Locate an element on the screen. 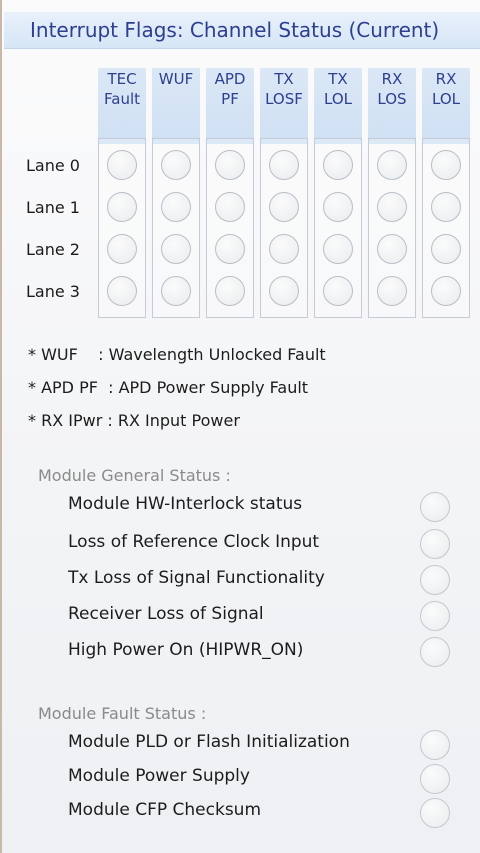 The height and width of the screenshot is (853, 480). lane-0-flag-5-led is located at coordinates (392, 165).